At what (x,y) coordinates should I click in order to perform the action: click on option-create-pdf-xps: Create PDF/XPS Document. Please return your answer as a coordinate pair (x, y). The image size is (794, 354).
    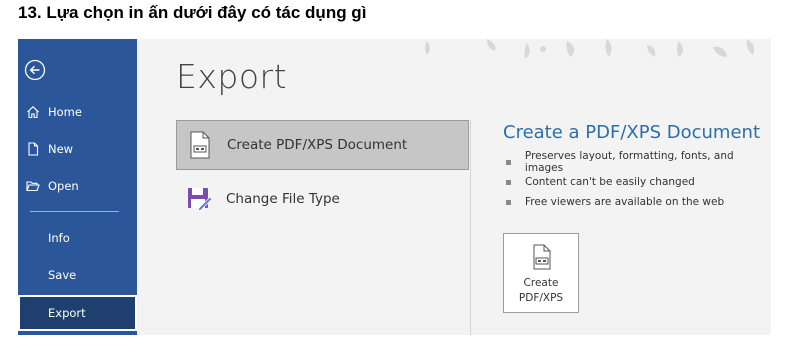
    Looking at the image, I should click on (322, 145).